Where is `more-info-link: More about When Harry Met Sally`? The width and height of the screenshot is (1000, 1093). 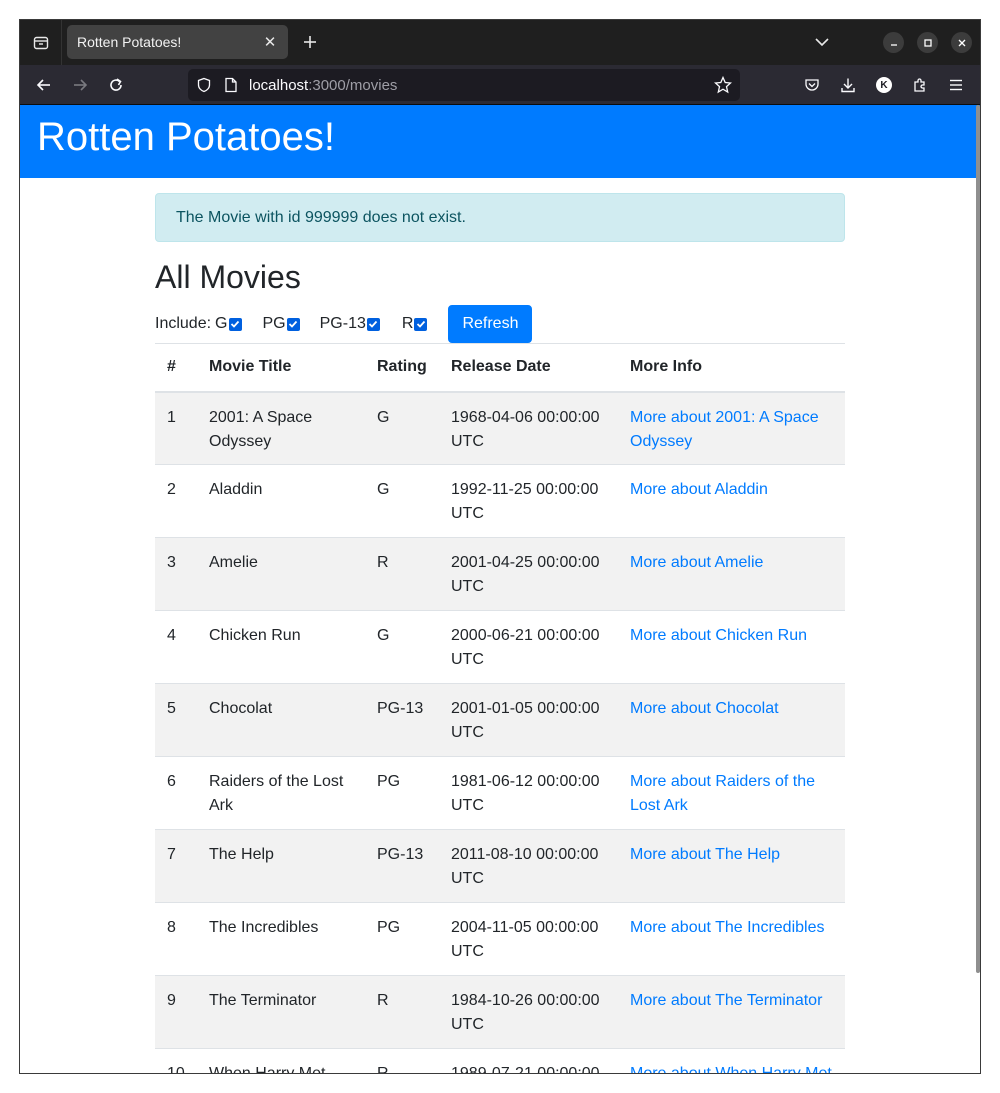
more-info-link: More about When Harry Met Sally is located at coordinates (731, 1069).